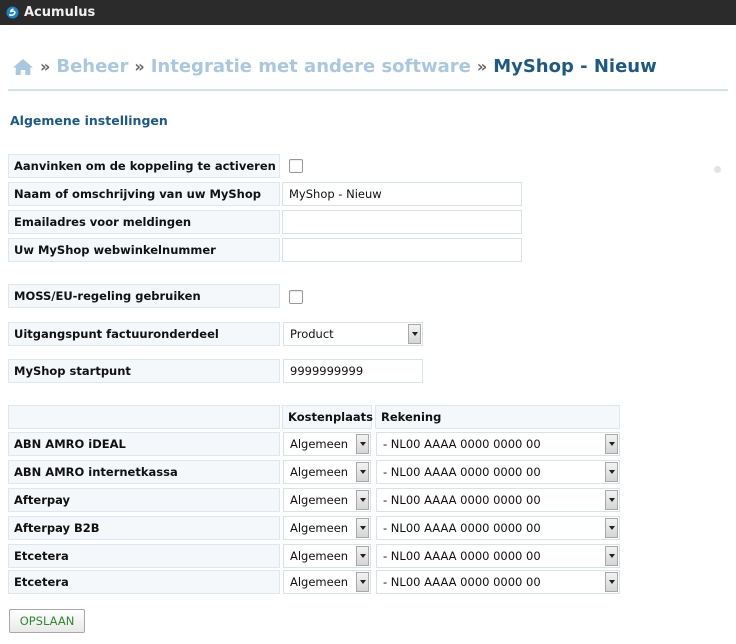  What do you see at coordinates (144, 472) in the screenshot?
I see `payment-method-name: ABN AMRO internetkassa` at bounding box center [144, 472].